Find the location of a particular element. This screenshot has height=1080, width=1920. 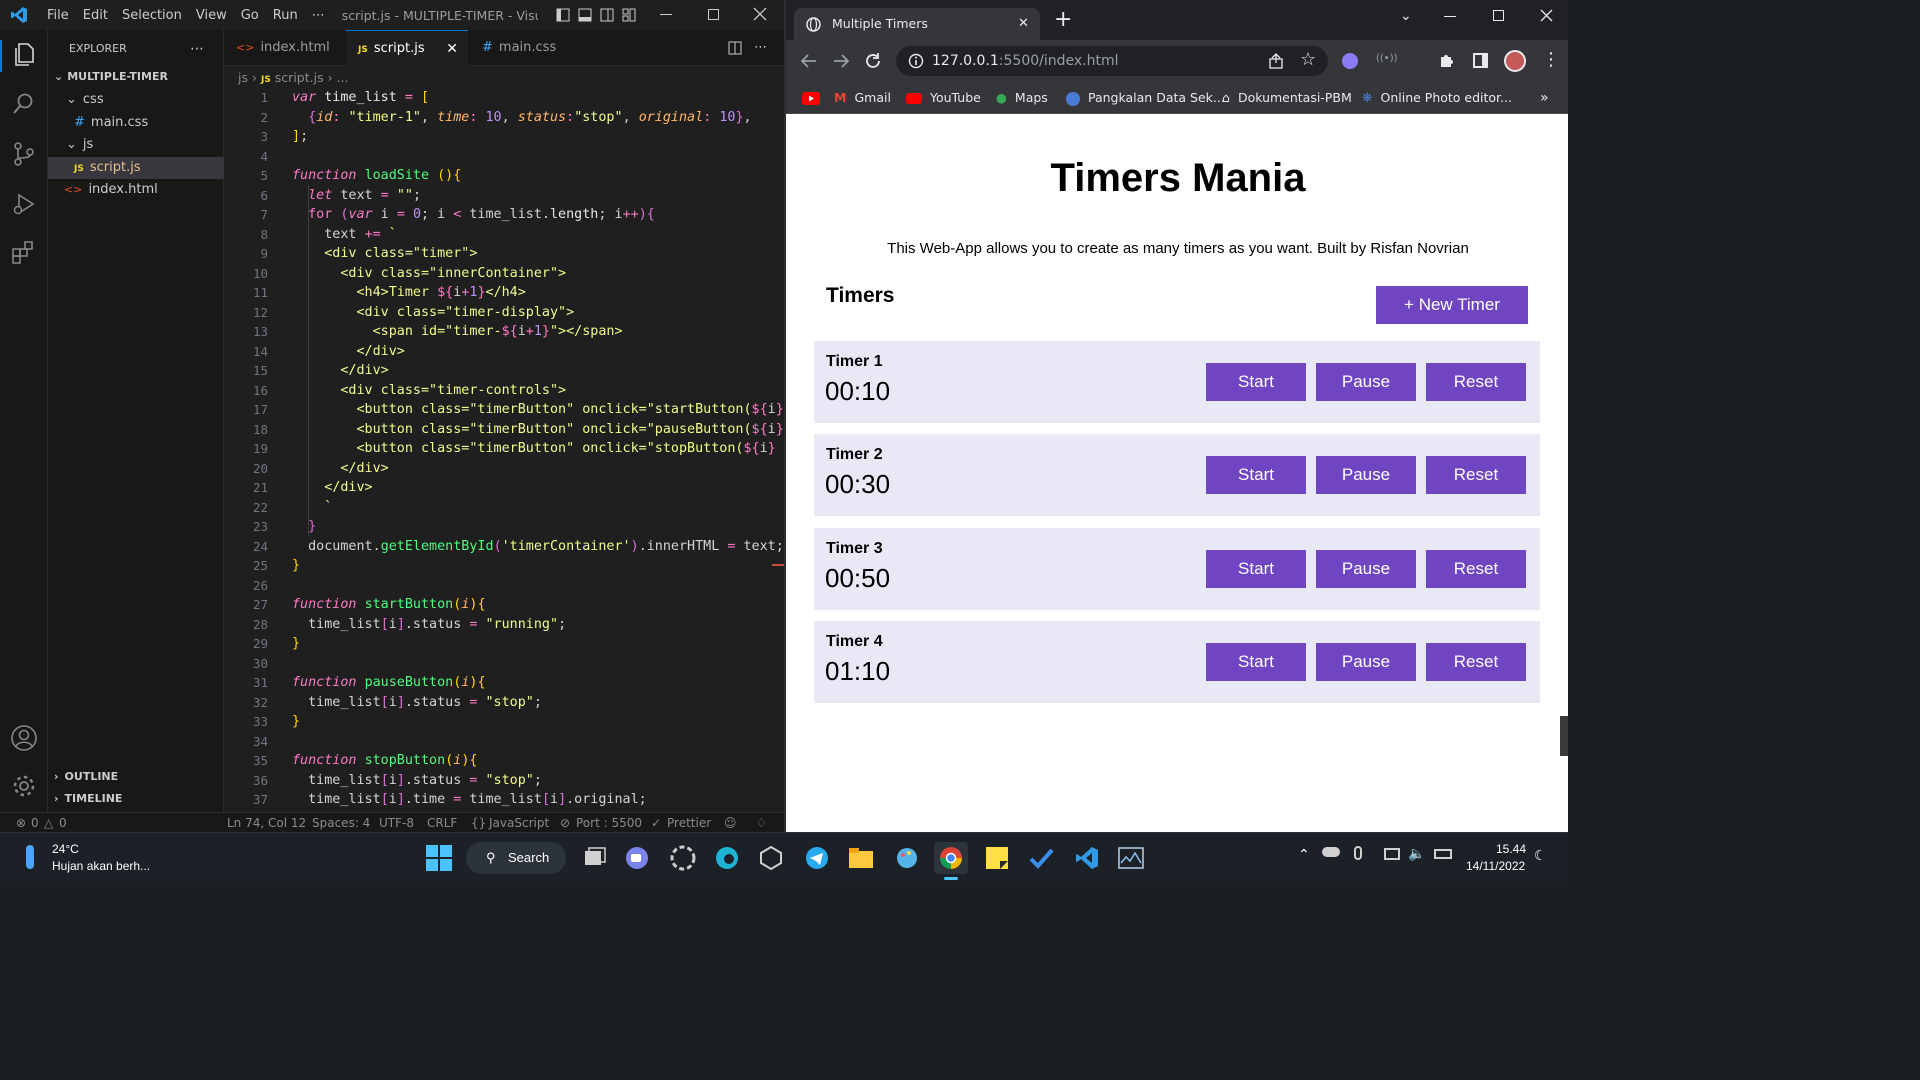

cast-icon: ((•)) is located at coordinates (1387, 58).